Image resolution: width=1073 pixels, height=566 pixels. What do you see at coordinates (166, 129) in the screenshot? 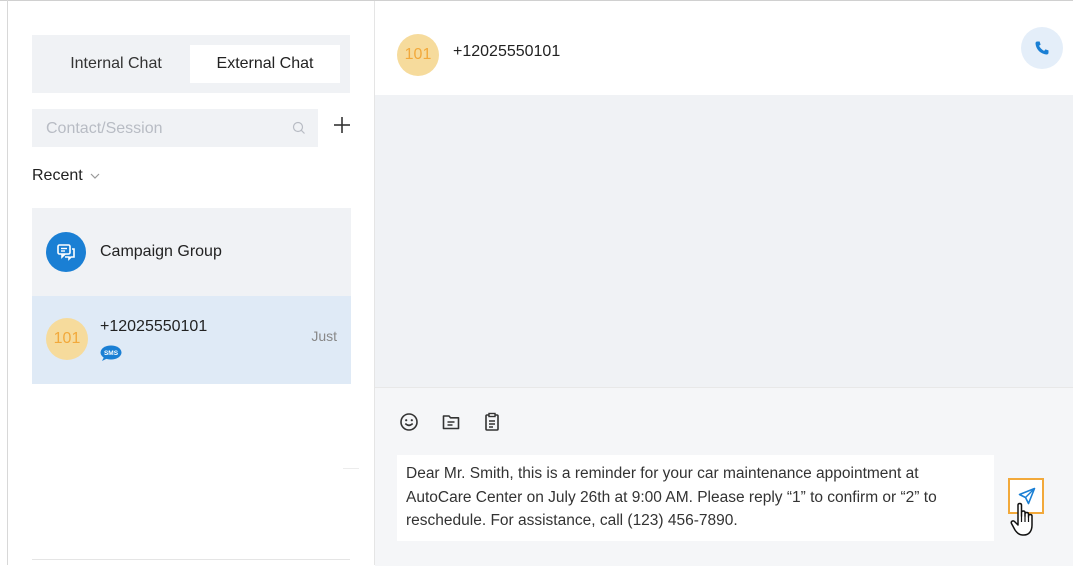
I see `search-input` at bounding box center [166, 129].